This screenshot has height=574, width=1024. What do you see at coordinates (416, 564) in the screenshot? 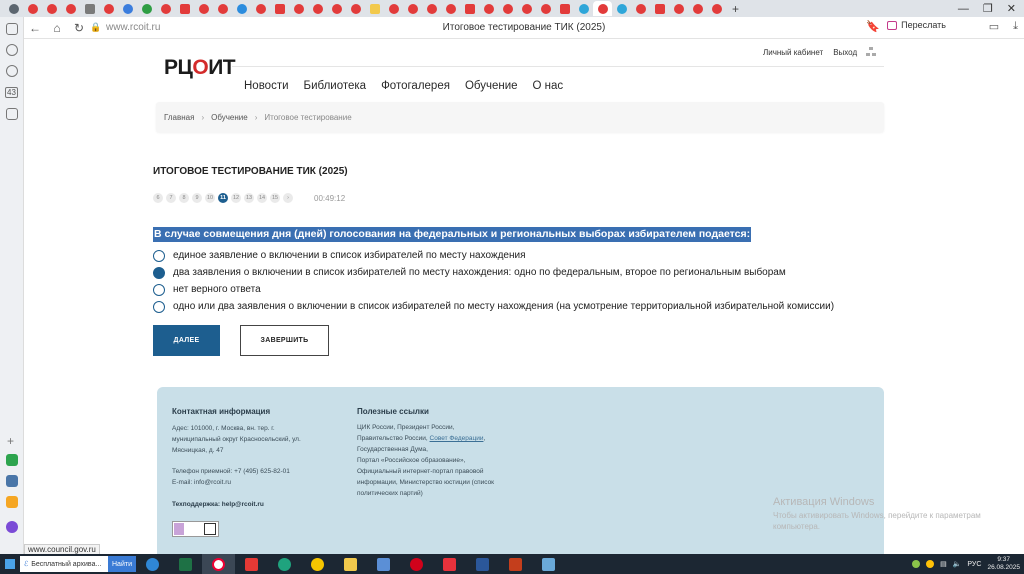
I see `opera-icon` at bounding box center [416, 564].